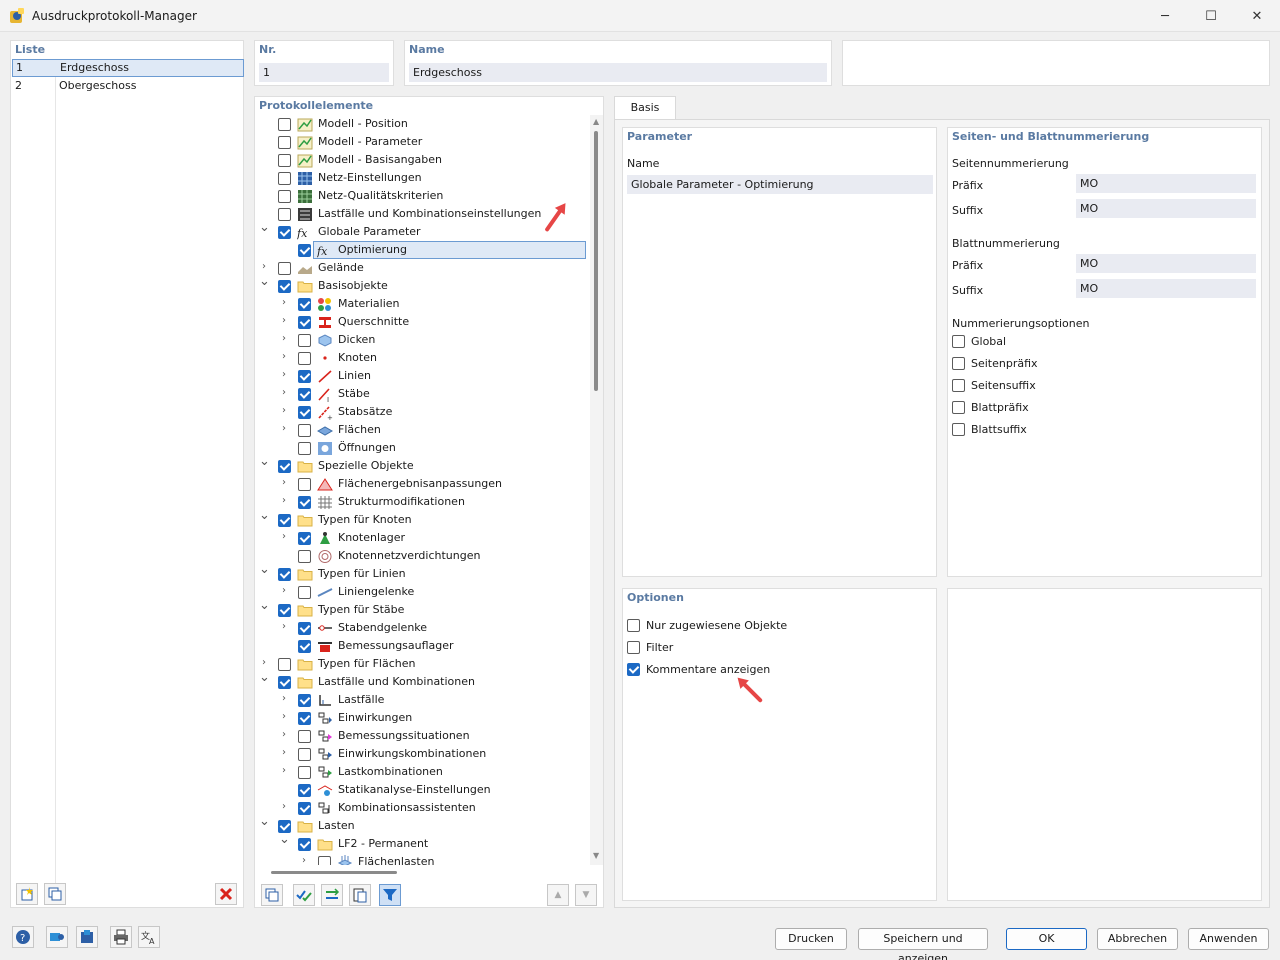  What do you see at coordinates (87, 937) in the screenshot?
I see `settings-button` at bounding box center [87, 937].